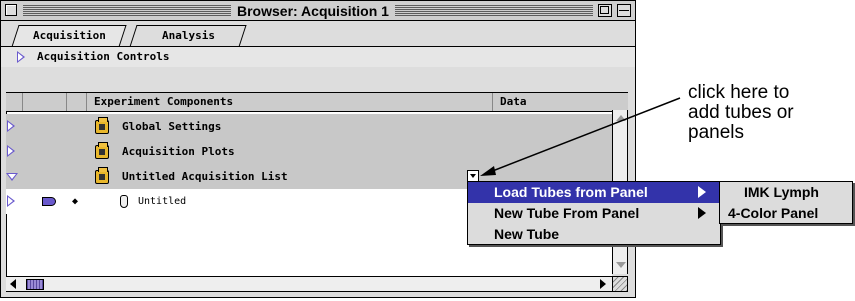  What do you see at coordinates (527, 234) in the screenshot?
I see `menu-item-label: New Tube` at bounding box center [527, 234].